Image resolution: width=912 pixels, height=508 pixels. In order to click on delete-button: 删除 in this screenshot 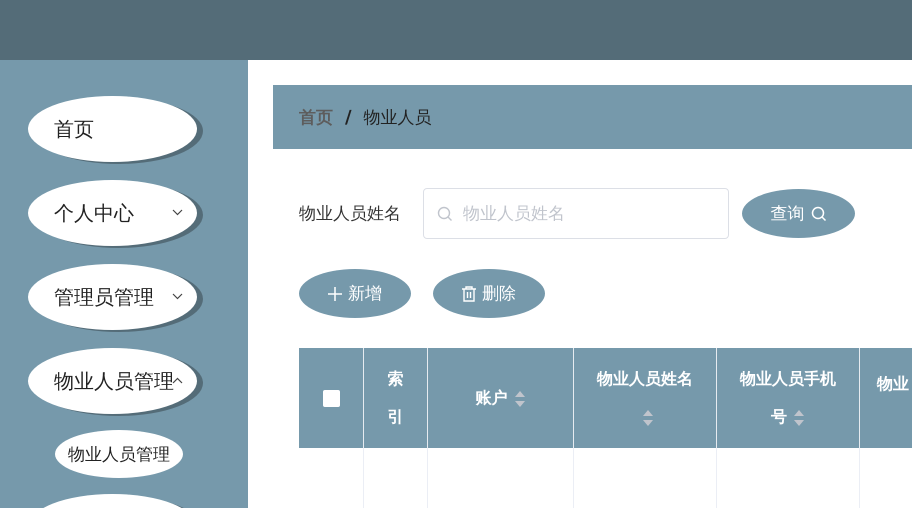, I will do `click(489, 293)`.